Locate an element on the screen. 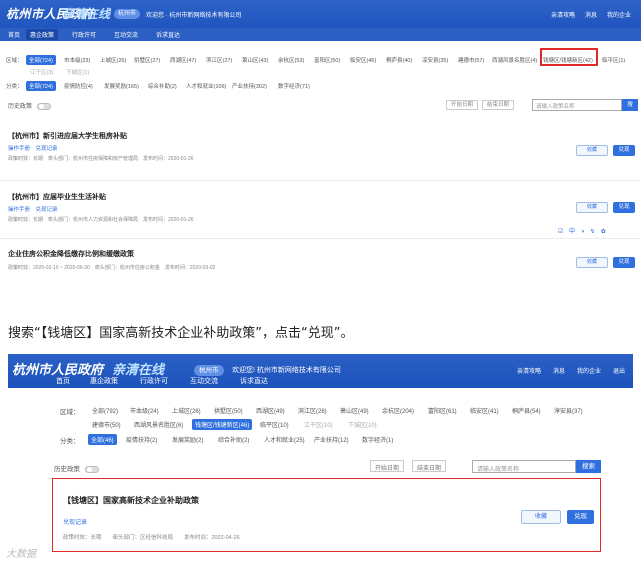  area-chip: 富阳区(50) is located at coordinates (327, 60).